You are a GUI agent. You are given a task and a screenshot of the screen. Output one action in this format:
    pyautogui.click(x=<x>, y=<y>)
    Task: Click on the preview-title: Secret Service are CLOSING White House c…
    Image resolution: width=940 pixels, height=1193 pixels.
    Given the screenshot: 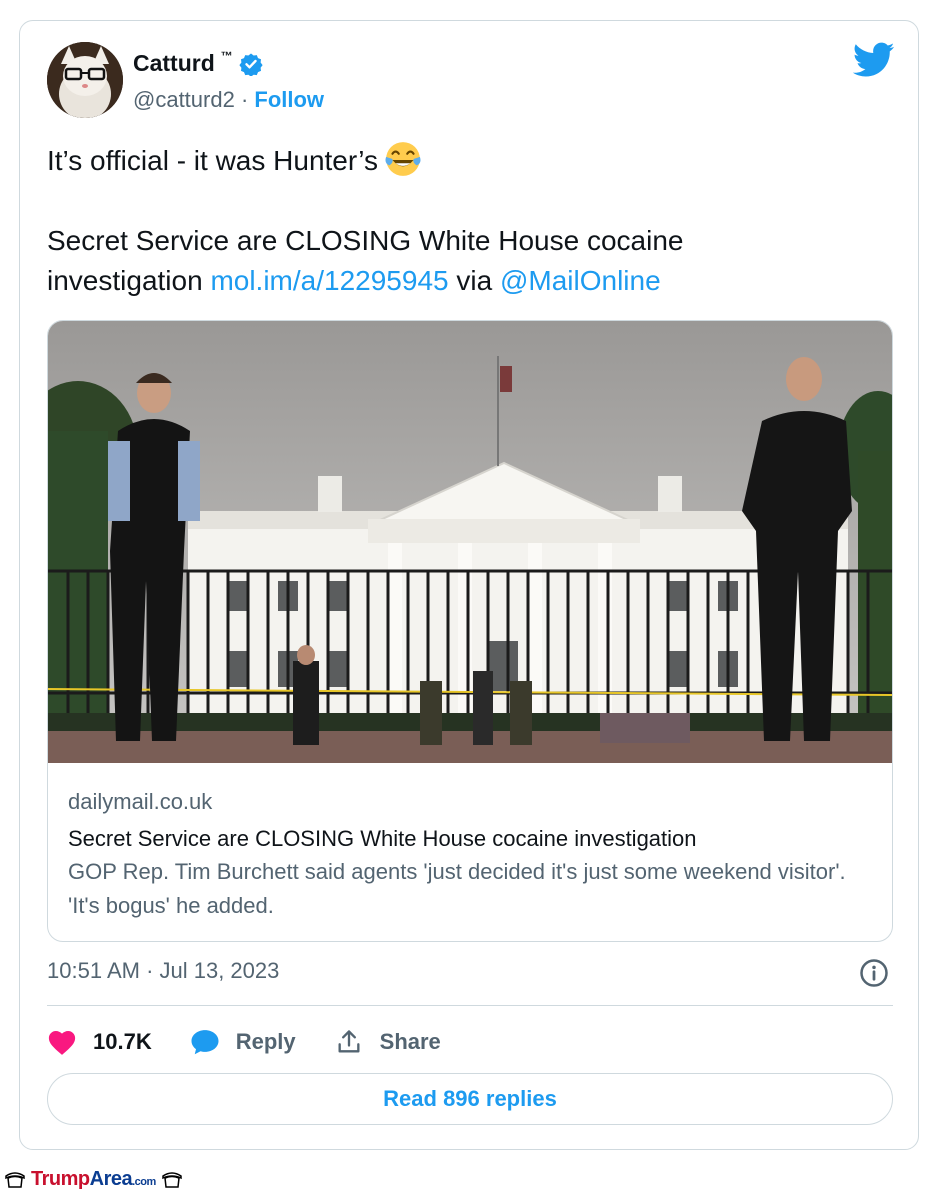 What is the action you would take?
    pyautogui.click(x=382, y=838)
    